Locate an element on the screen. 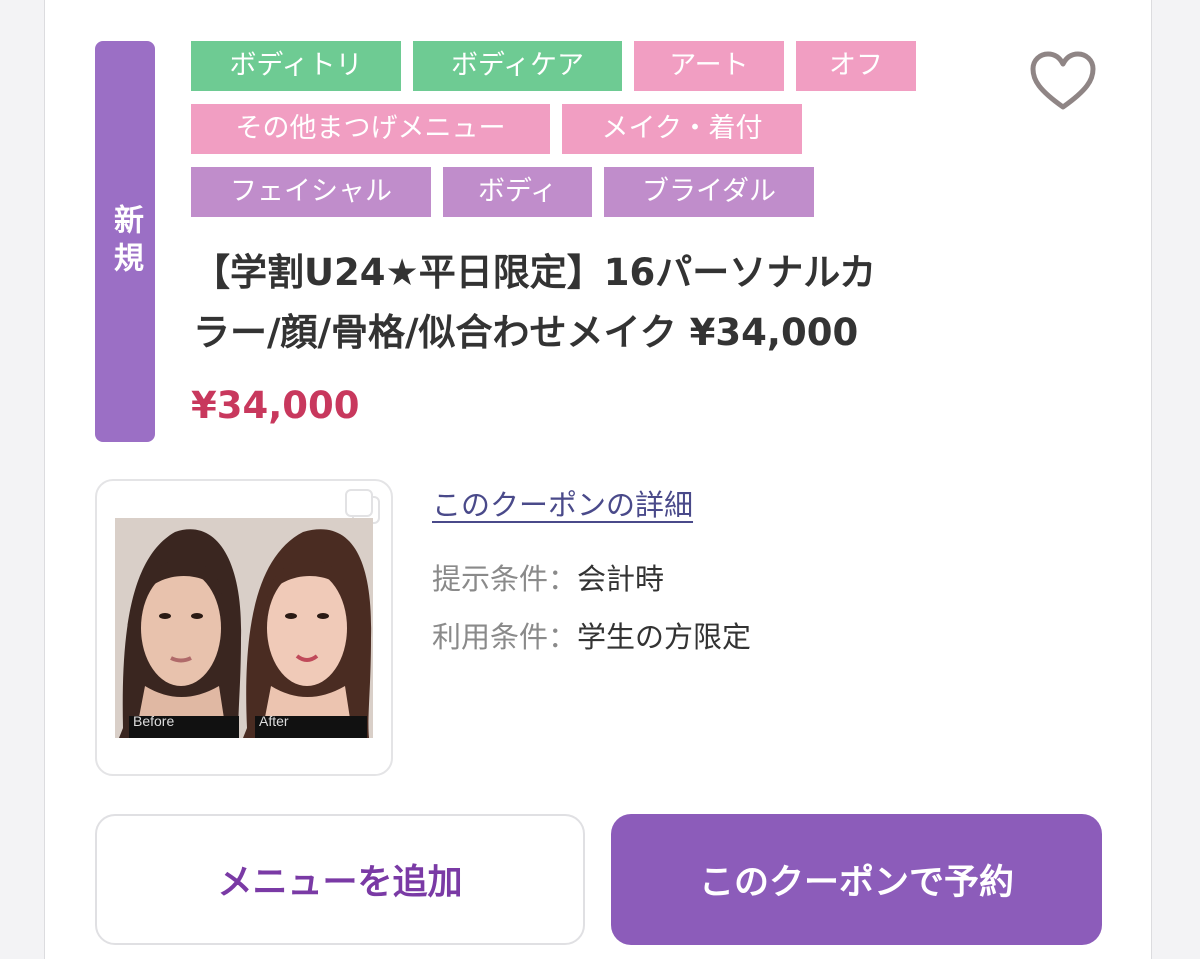 The image size is (1200, 959). tag-art: アート is located at coordinates (709, 66).